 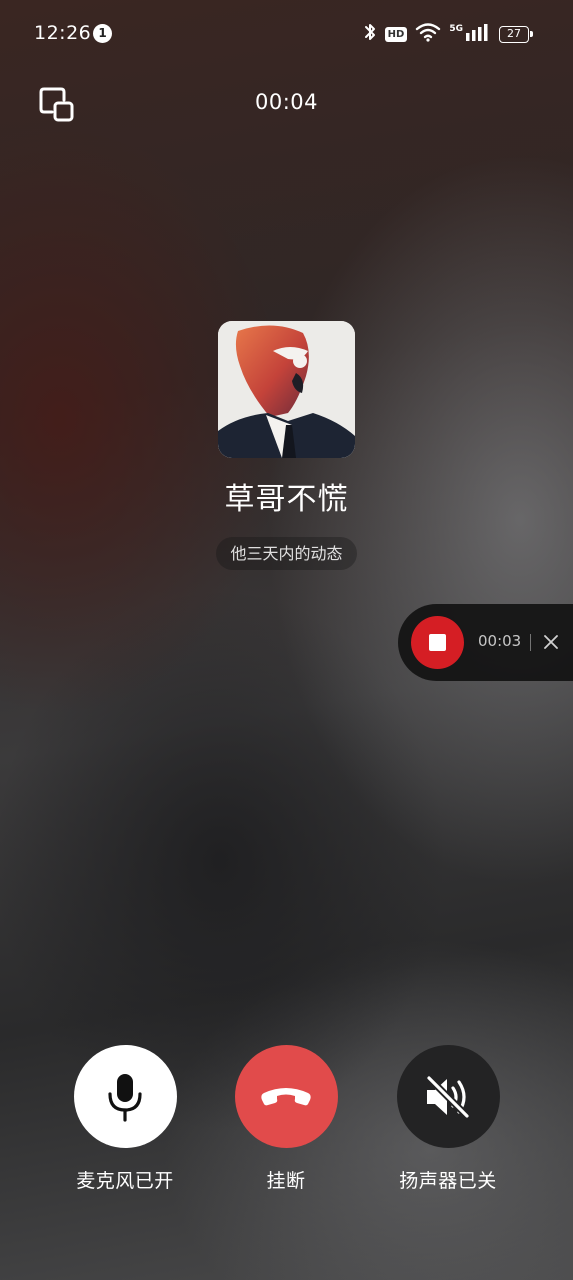 What do you see at coordinates (286, 553) in the screenshot?
I see `recent-moments-chip: 他三天内的动态` at bounding box center [286, 553].